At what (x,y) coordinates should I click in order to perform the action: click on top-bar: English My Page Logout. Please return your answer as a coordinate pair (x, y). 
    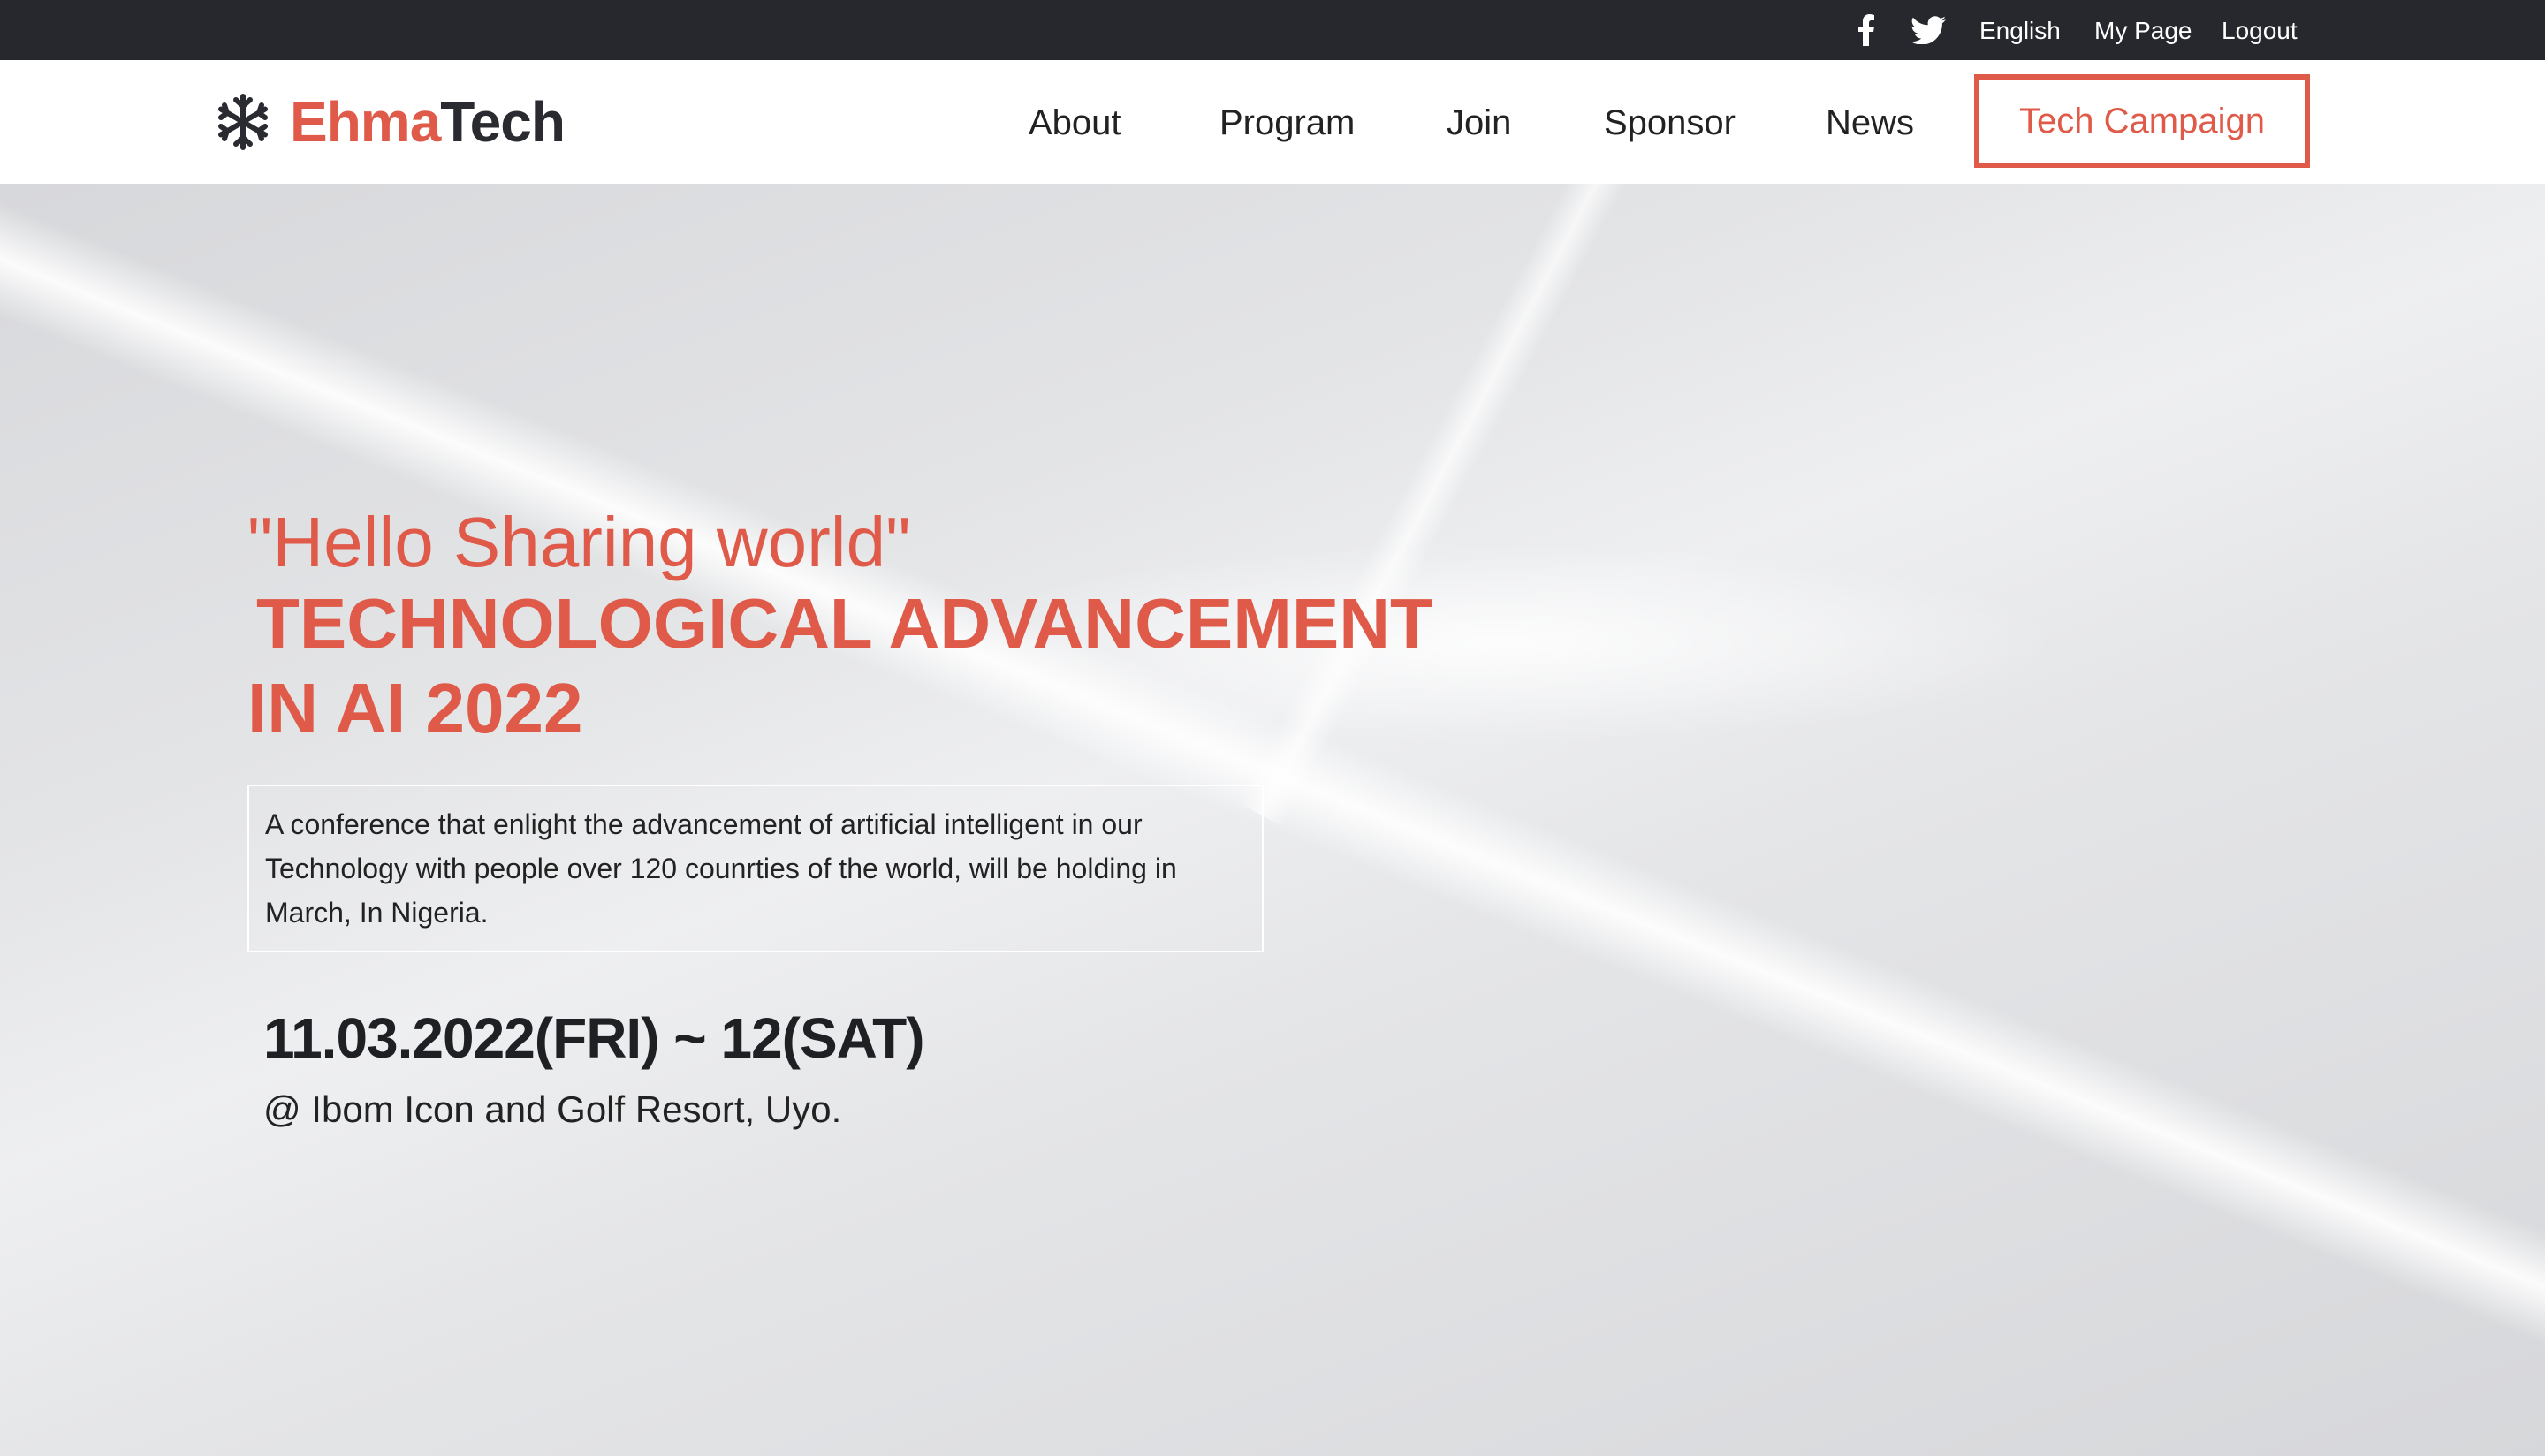
    Looking at the image, I should click on (1272, 30).